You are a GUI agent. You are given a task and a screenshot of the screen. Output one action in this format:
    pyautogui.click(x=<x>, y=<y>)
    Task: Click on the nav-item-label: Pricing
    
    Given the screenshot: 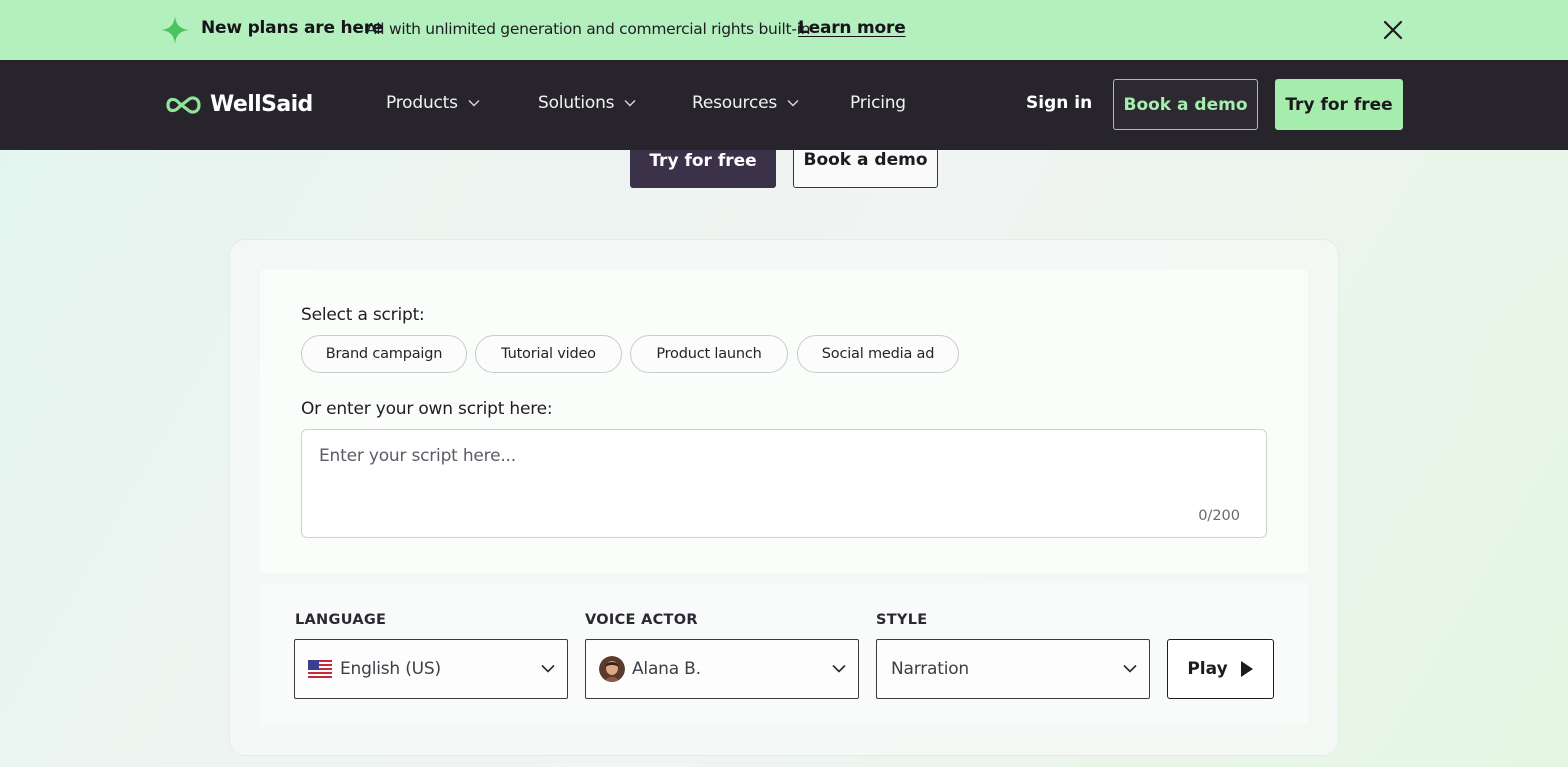 What is the action you would take?
    pyautogui.click(x=878, y=103)
    